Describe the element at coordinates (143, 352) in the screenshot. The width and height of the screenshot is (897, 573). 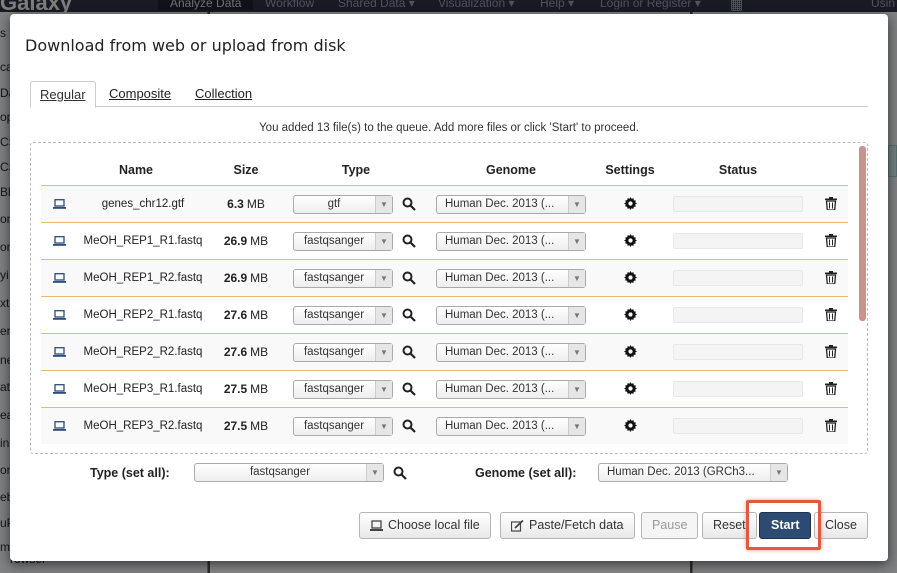
I see `file-name: MeOH_REP2_R2.fastq` at that location.